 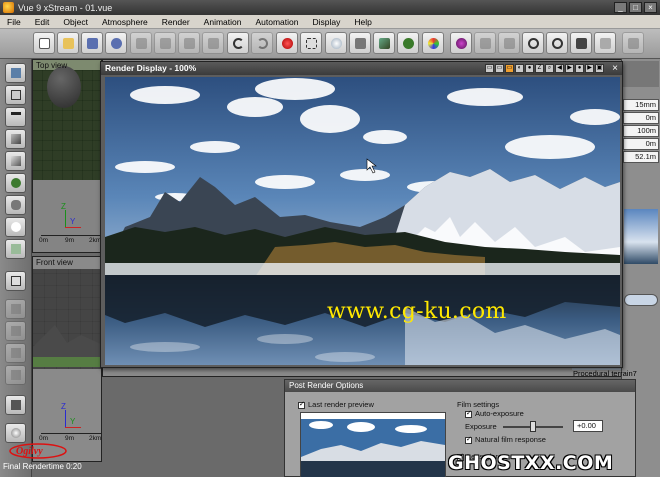 What do you see at coordinates (67, 359) in the screenshot?
I see `front-viewport: Front view Z Y 0m 9m 2km` at bounding box center [67, 359].